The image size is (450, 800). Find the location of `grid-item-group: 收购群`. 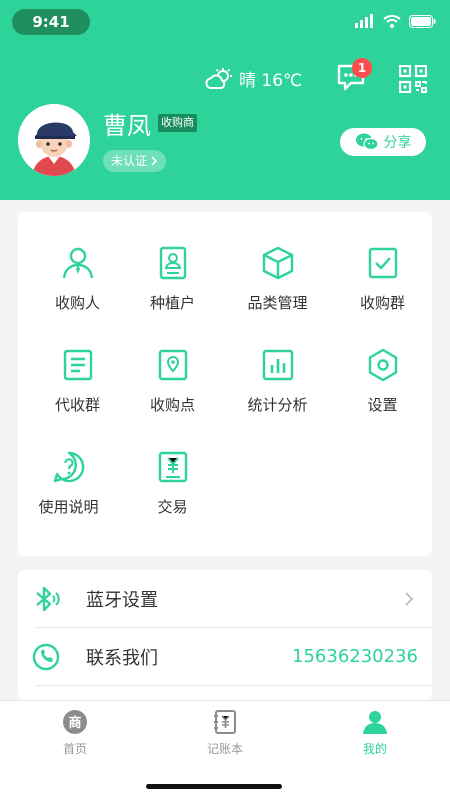

grid-item-group: 收购群 is located at coordinates (382, 279).